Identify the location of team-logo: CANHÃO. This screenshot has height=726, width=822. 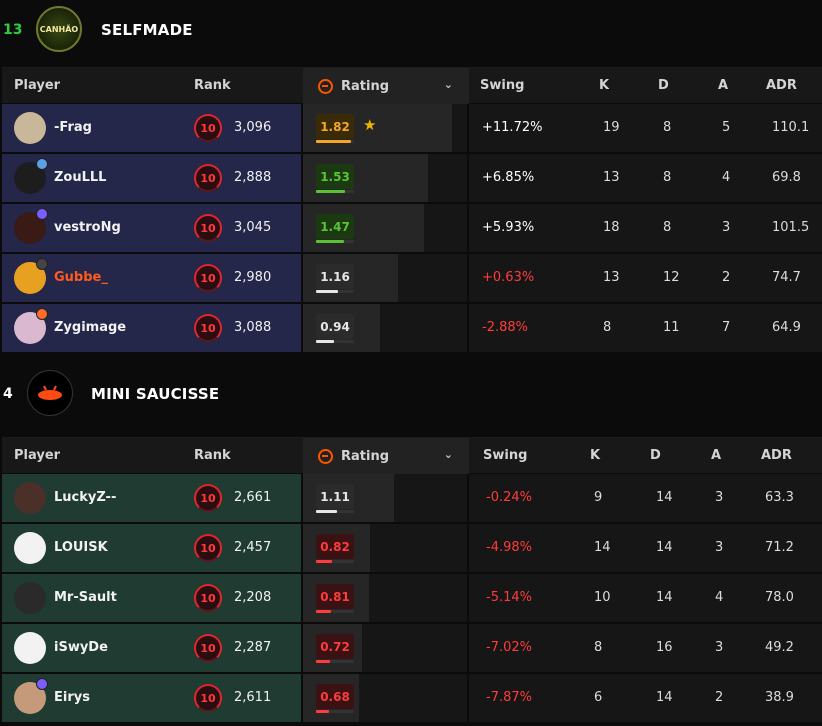
(59, 29).